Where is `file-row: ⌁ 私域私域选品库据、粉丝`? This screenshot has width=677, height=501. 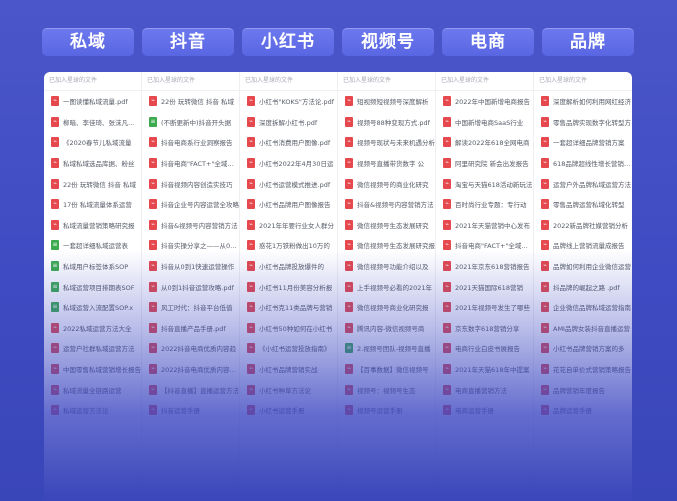
file-row: ⌁ 私域私域选品库据、粉丝 is located at coordinates (92, 163).